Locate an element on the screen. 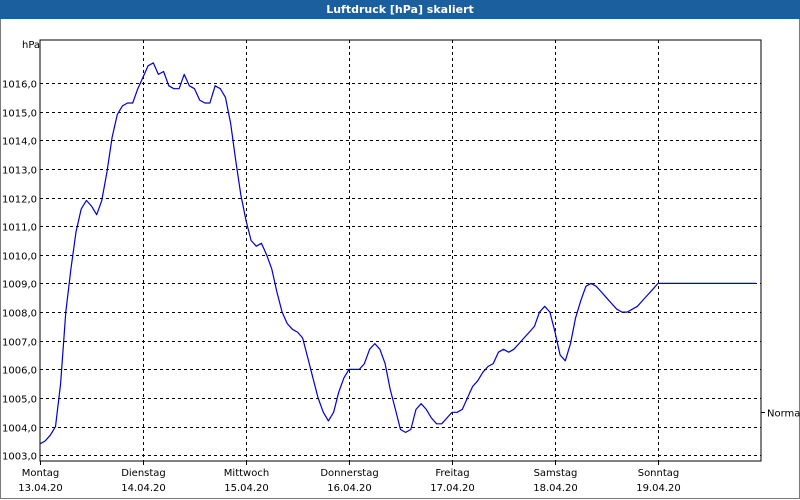 This screenshot has width=800, height=500. y-tick-label: 1011,0 is located at coordinates (19, 228).